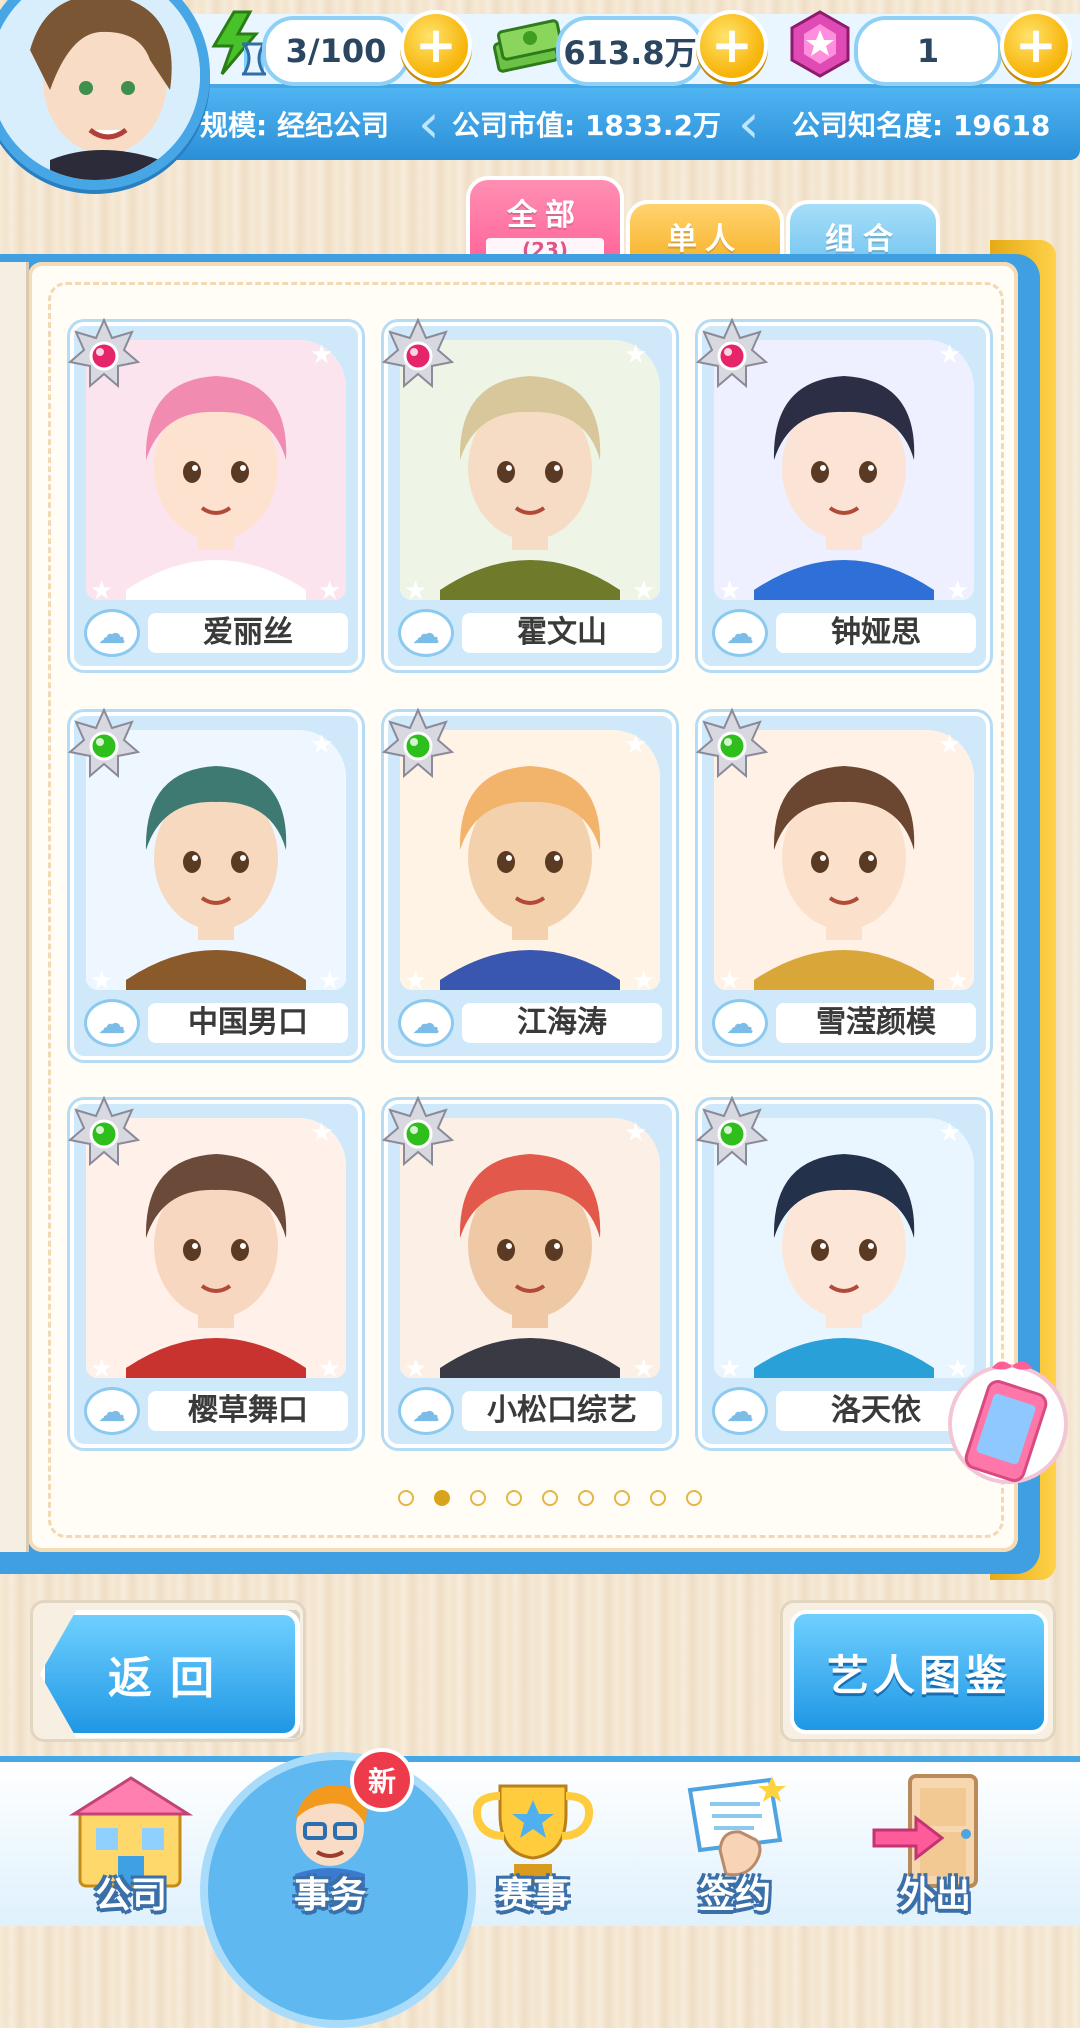  What do you see at coordinates (1036, 46) in the screenshot?
I see `add-gem-button: +` at bounding box center [1036, 46].